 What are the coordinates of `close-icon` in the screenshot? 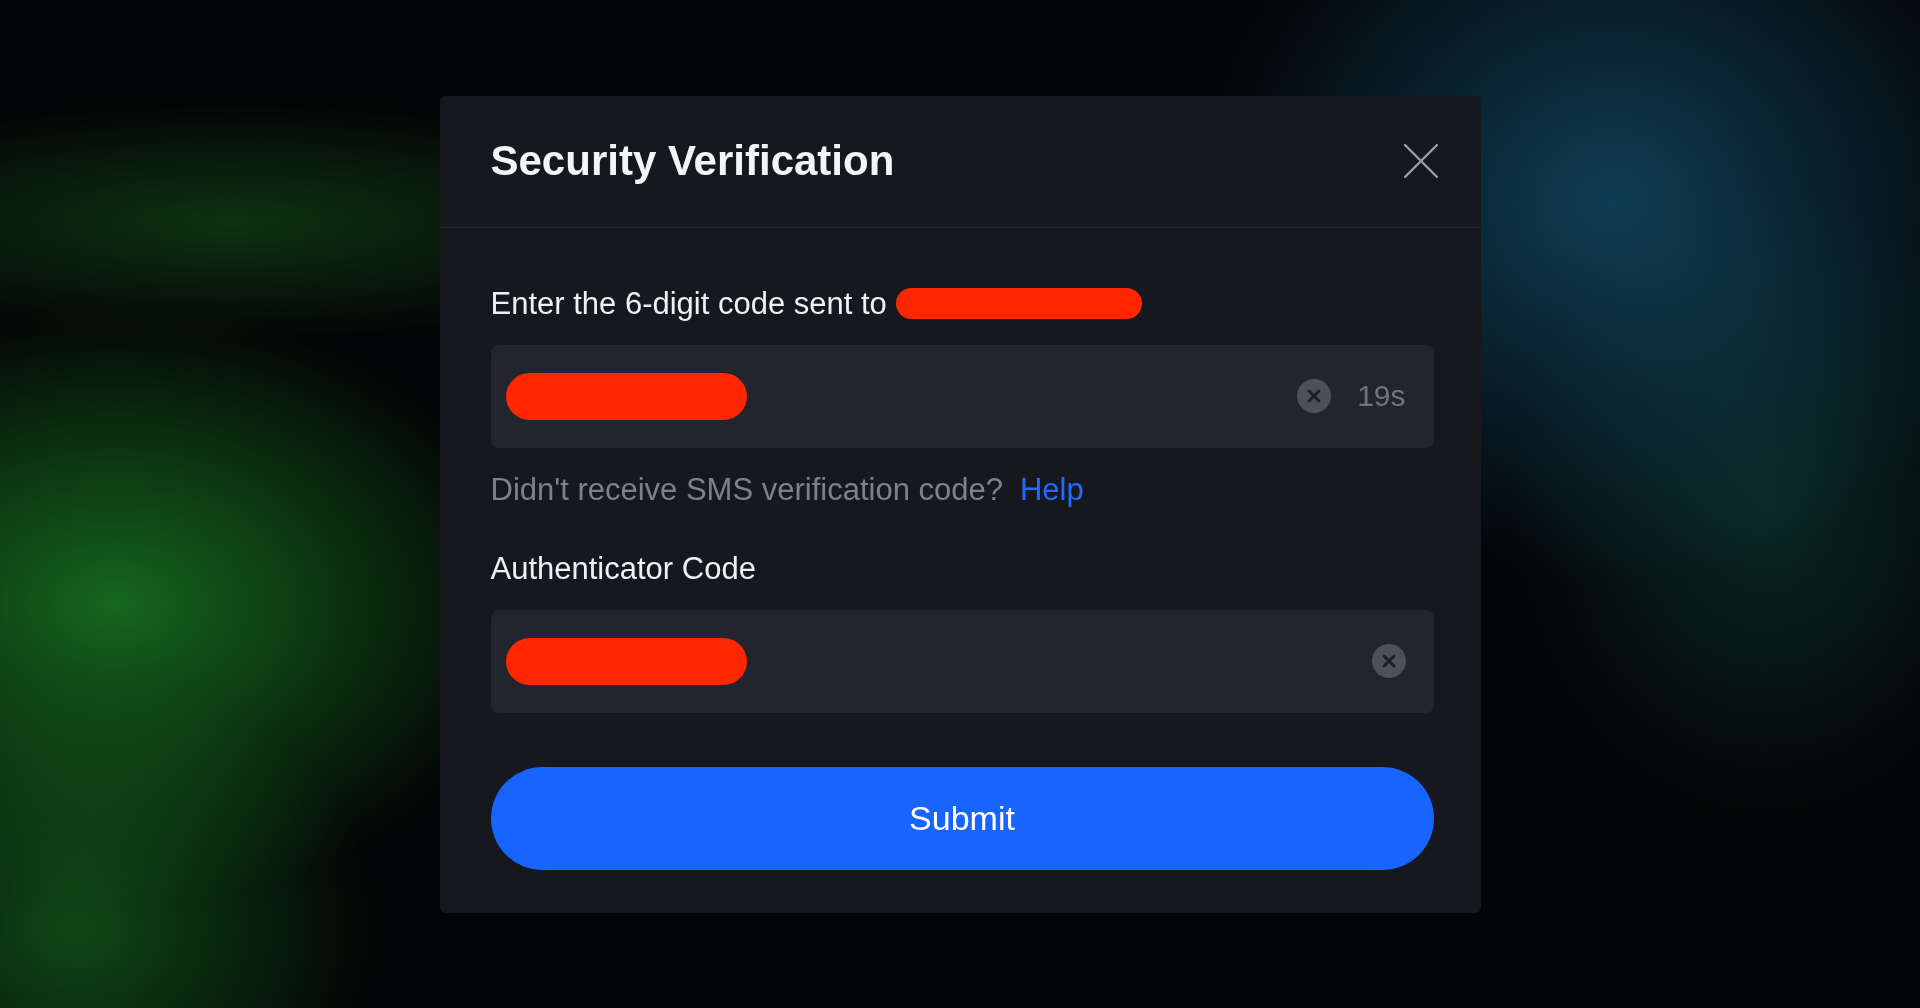 It's located at (1420, 161).